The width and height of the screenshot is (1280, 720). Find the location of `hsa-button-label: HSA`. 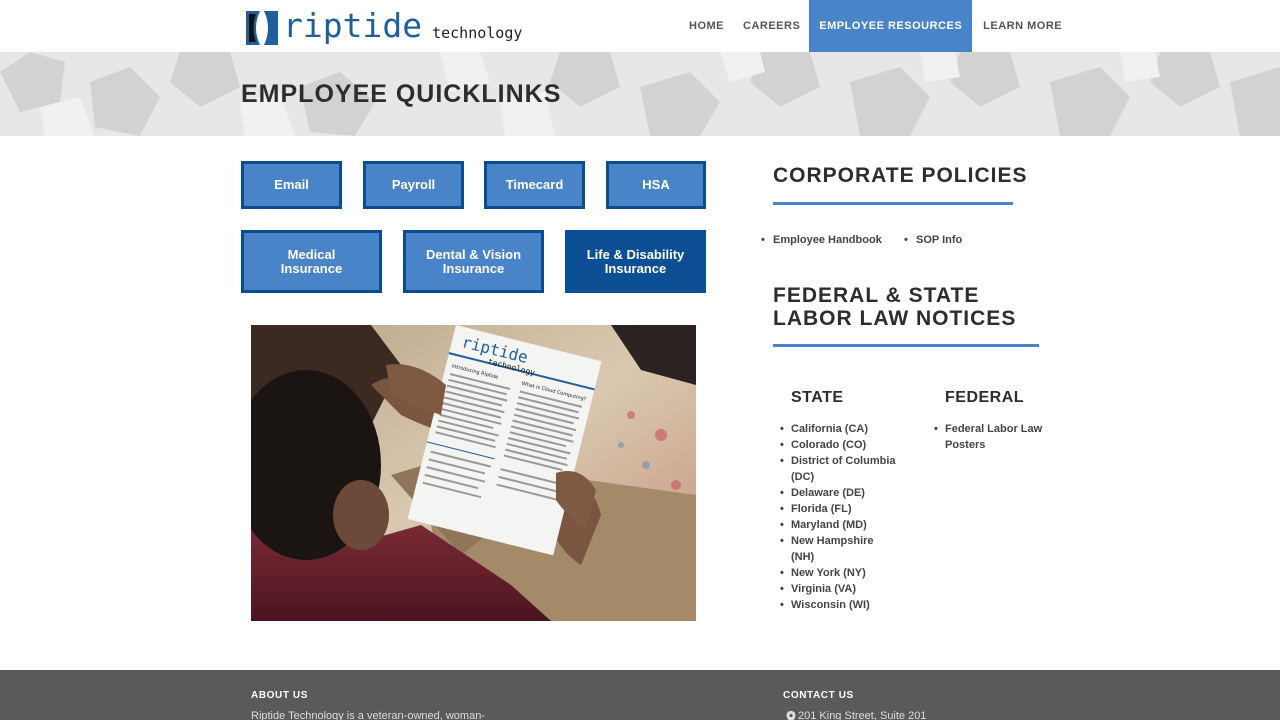

hsa-button-label: HSA is located at coordinates (656, 184).